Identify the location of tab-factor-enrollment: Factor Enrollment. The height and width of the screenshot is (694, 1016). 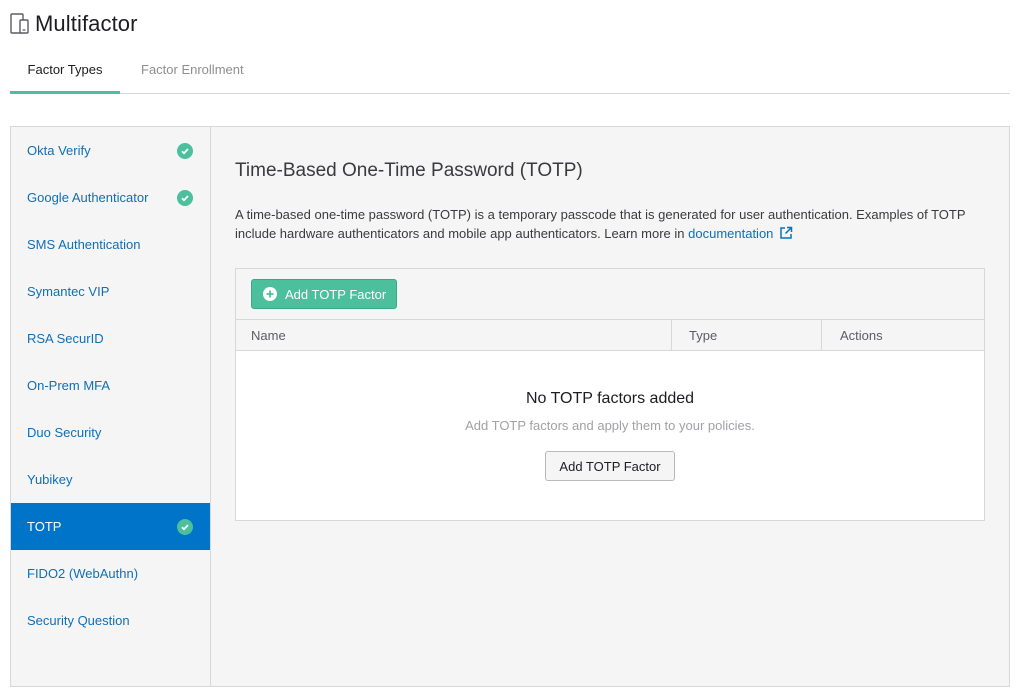
(192, 69).